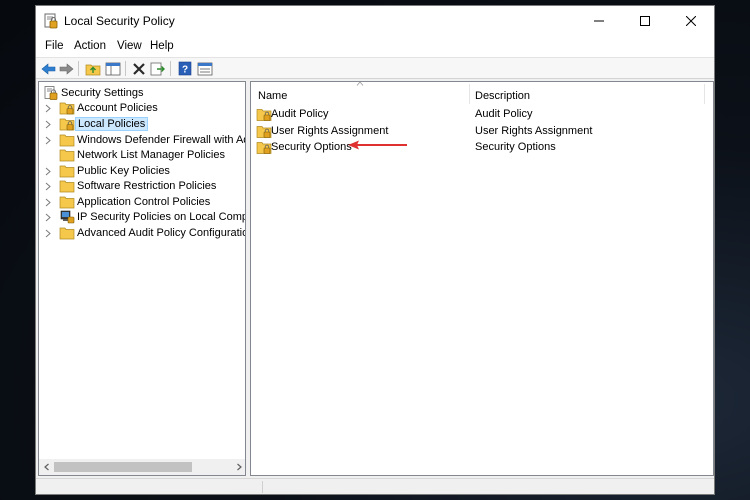 The width and height of the screenshot is (750, 500). What do you see at coordinates (123, 171) in the screenshot?
I see `tree-label: Public Key Policies` at bounding box center [123, 171].